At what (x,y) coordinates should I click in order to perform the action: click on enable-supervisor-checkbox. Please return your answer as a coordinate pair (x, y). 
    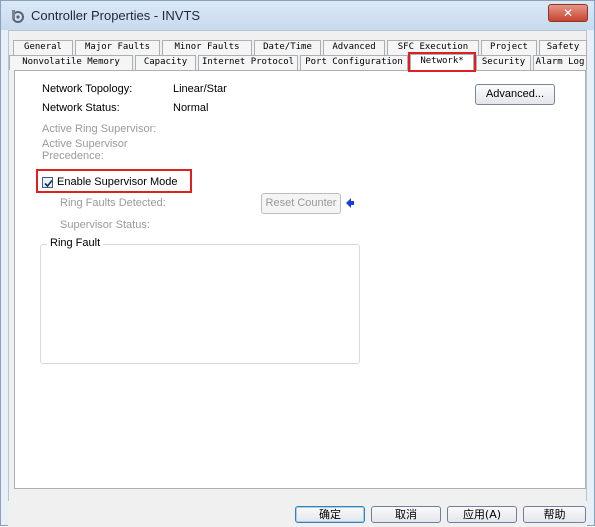
    Looking at the image, I should click on (47, 182).